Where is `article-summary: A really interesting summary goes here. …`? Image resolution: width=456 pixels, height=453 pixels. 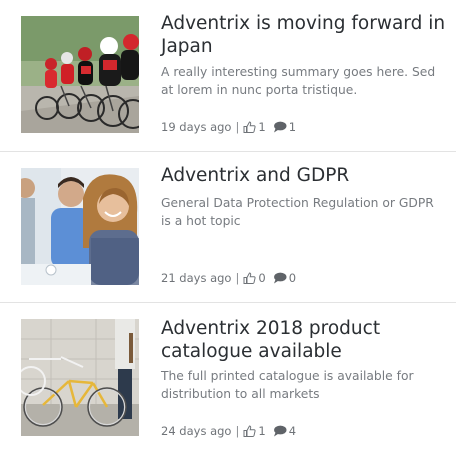
article-summary: A really interesting summary goes here. … is located at coordinates (298, 81).